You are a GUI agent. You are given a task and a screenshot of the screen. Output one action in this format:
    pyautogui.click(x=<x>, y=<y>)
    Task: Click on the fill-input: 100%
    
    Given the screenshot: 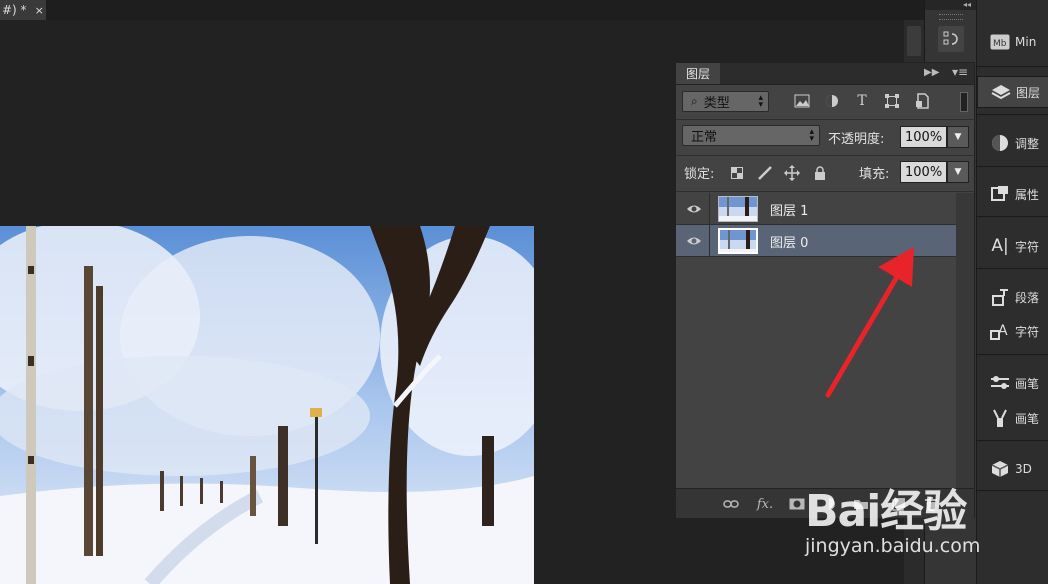 What is the action you would take?
    pyautogui.click(x=923, y=172)
    